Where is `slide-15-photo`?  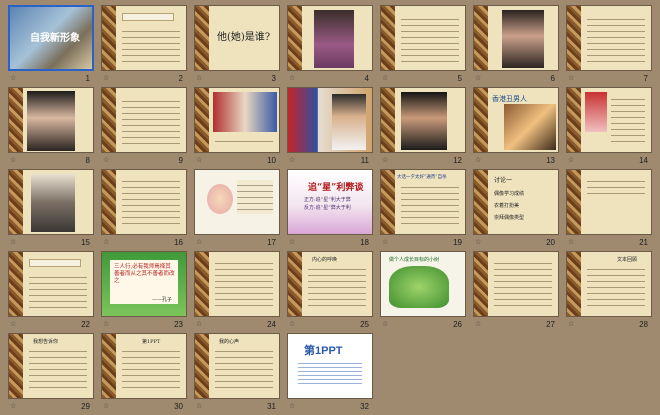
slide-15-photo is located at coordinates (53, 203).